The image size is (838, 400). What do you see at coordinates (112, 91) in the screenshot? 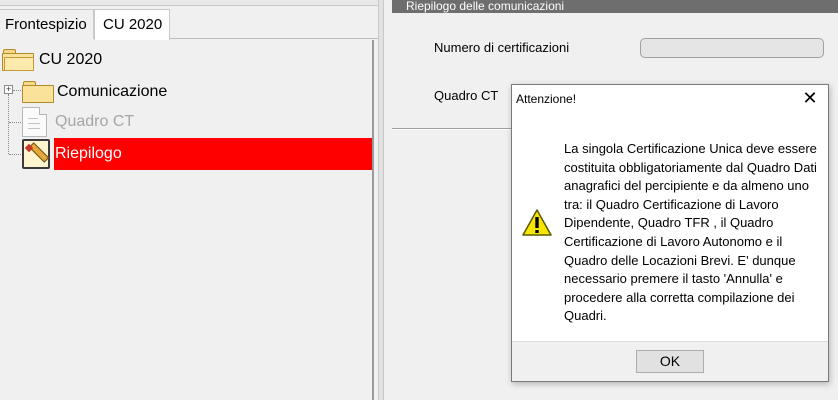
I see `tree-item-label: Comunicazione` at bounding box center [112, 91].